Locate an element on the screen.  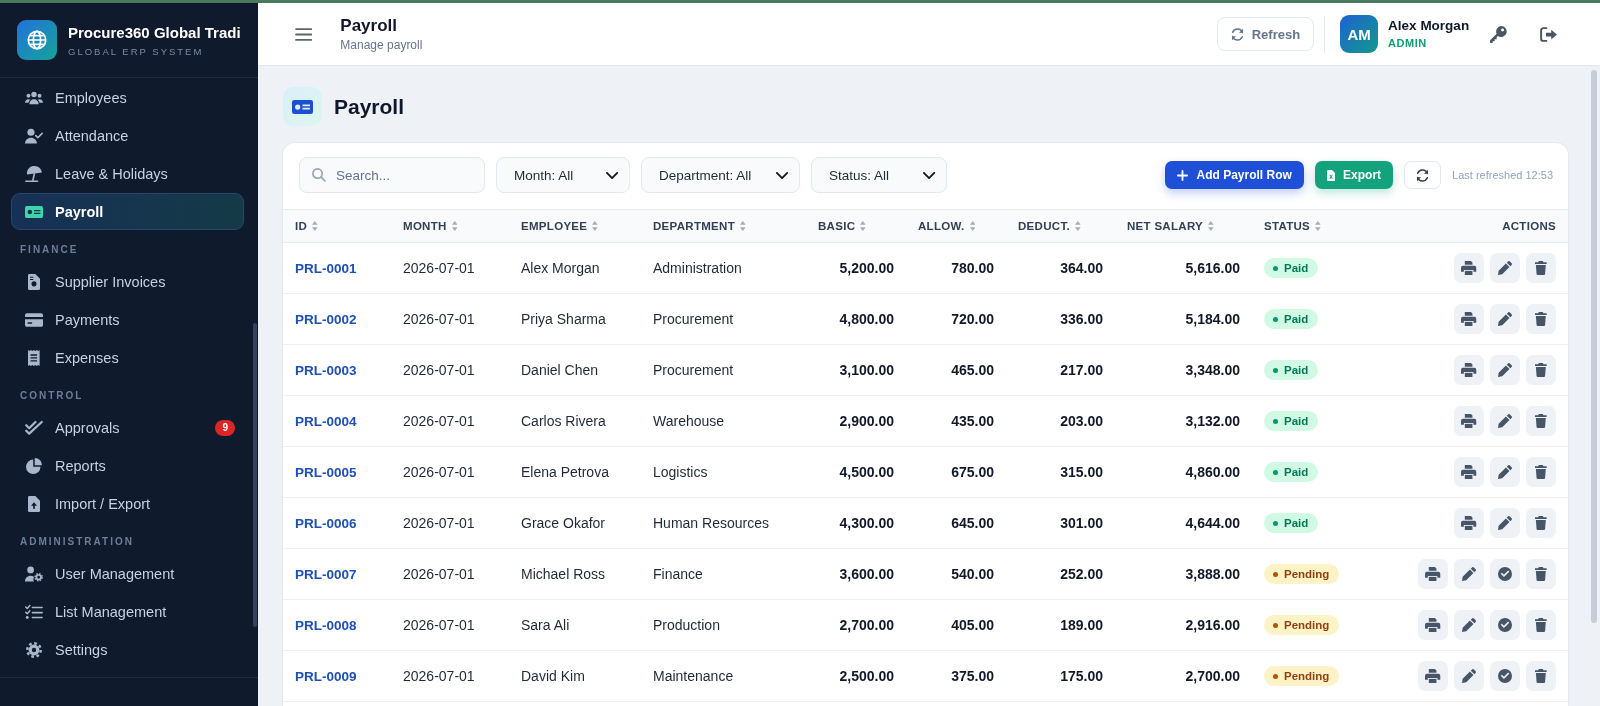
column-header: EMPLOYEE is located at coordinates (575, 226).